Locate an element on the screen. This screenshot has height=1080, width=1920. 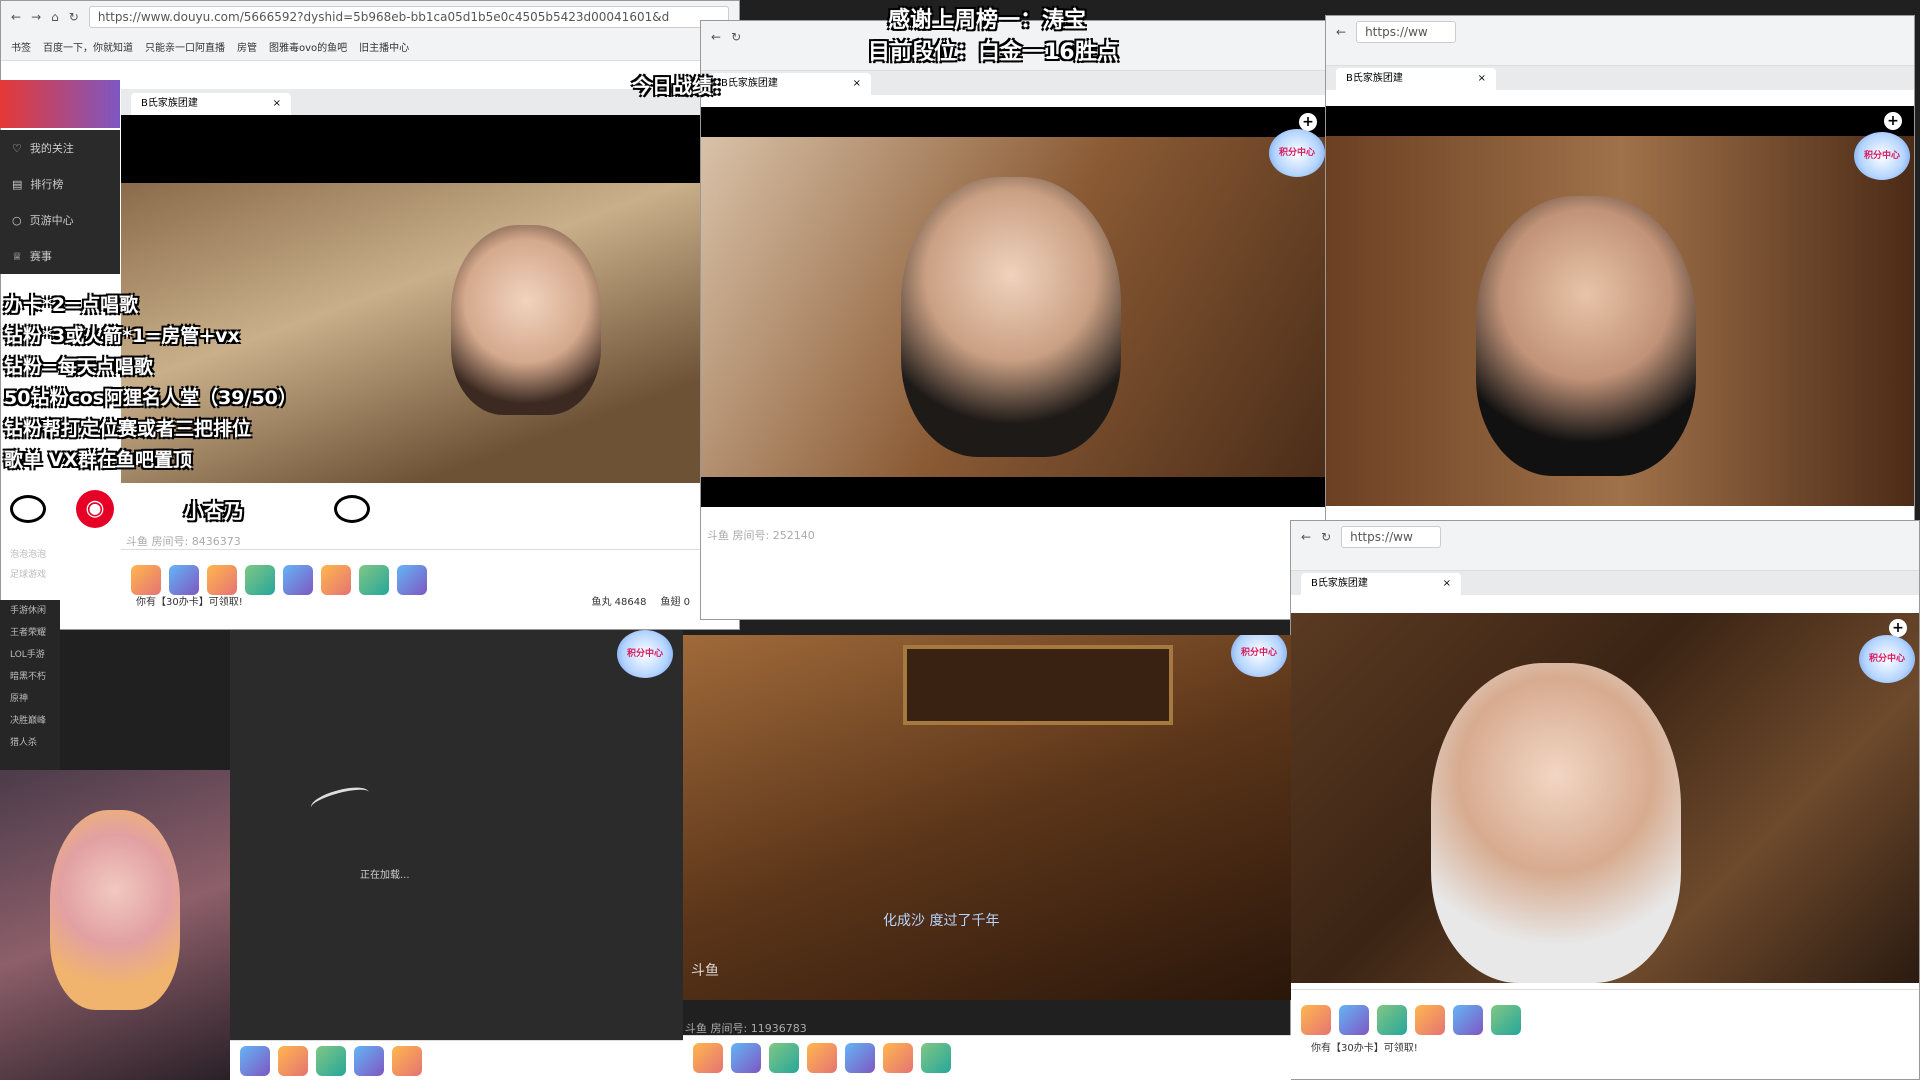
category-item: LOL手游 is located at coordinates (35, 655).